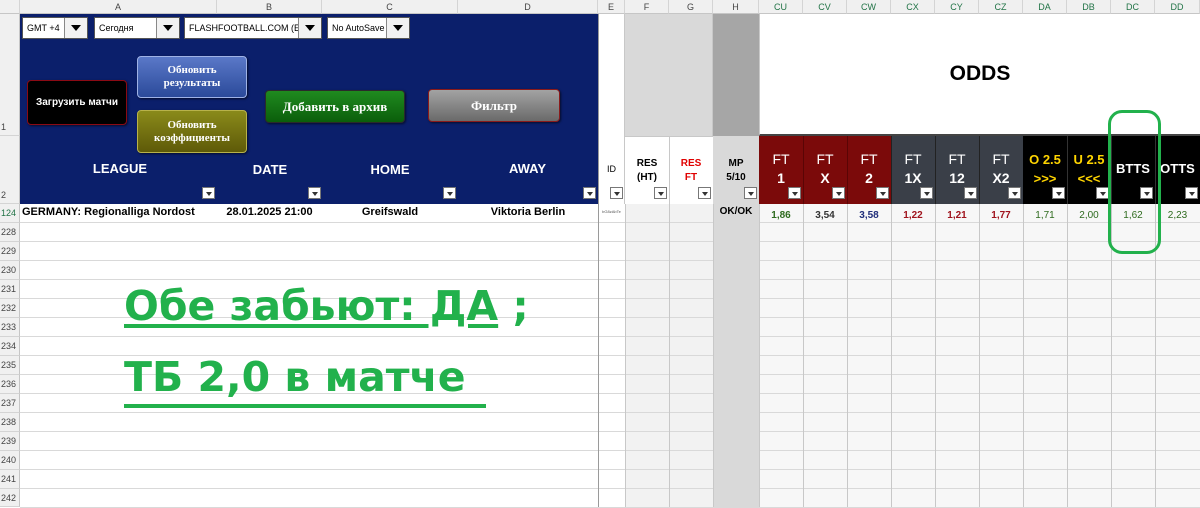  I want to click on cell-away: Viktoria Berlin, so click(528, 212).